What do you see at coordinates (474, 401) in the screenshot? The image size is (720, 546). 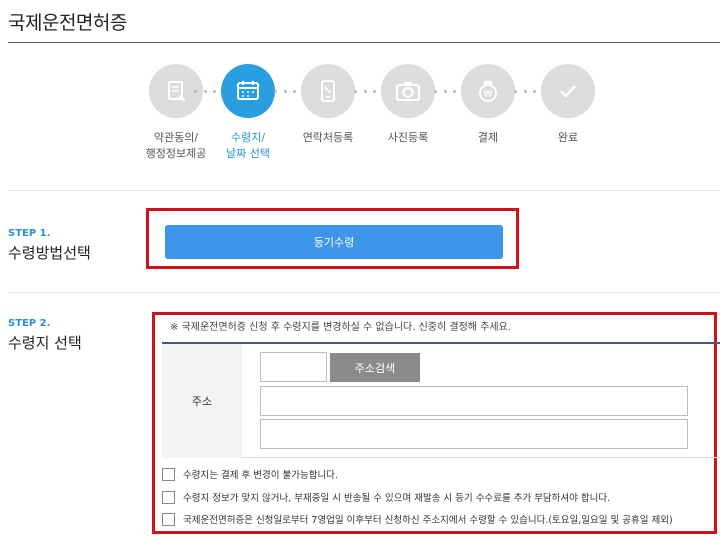 I see `address-line1-input` at bounding box center [474, 401].